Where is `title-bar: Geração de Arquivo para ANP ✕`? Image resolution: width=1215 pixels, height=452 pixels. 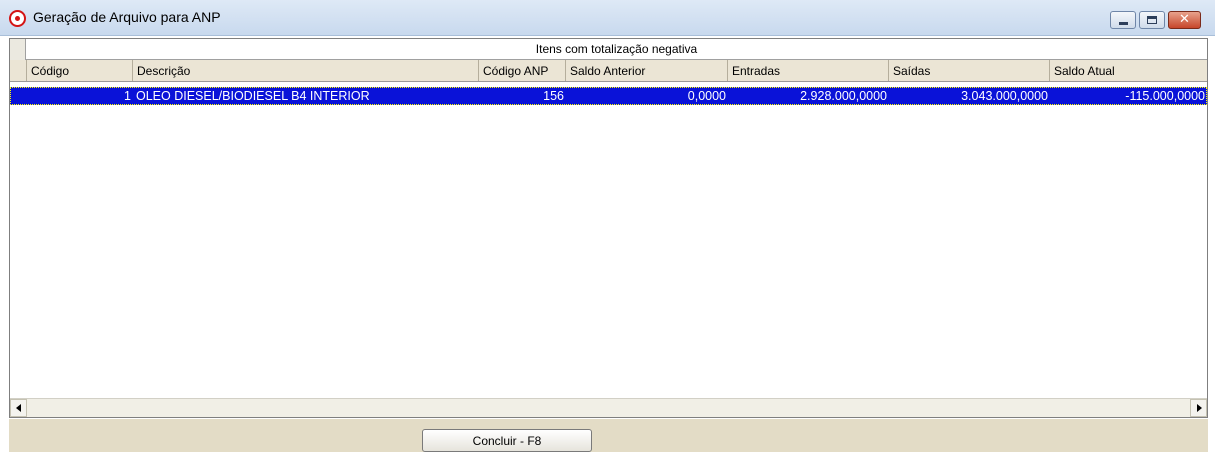 title-bar: Geração de Arquivo para ANP ✕ is located at coordinates (607, 18).